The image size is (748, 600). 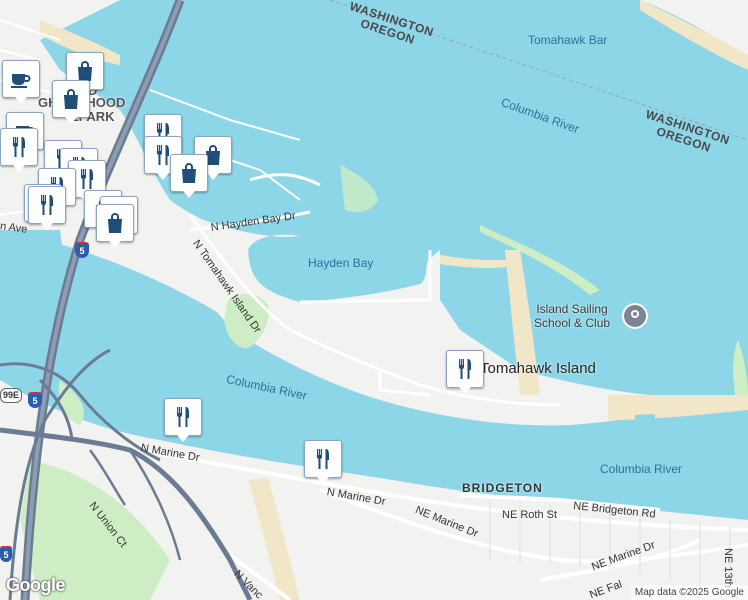 I want to click on island-sailing-school-label: Island Sailing School & Club, so click(x=572, y=316).